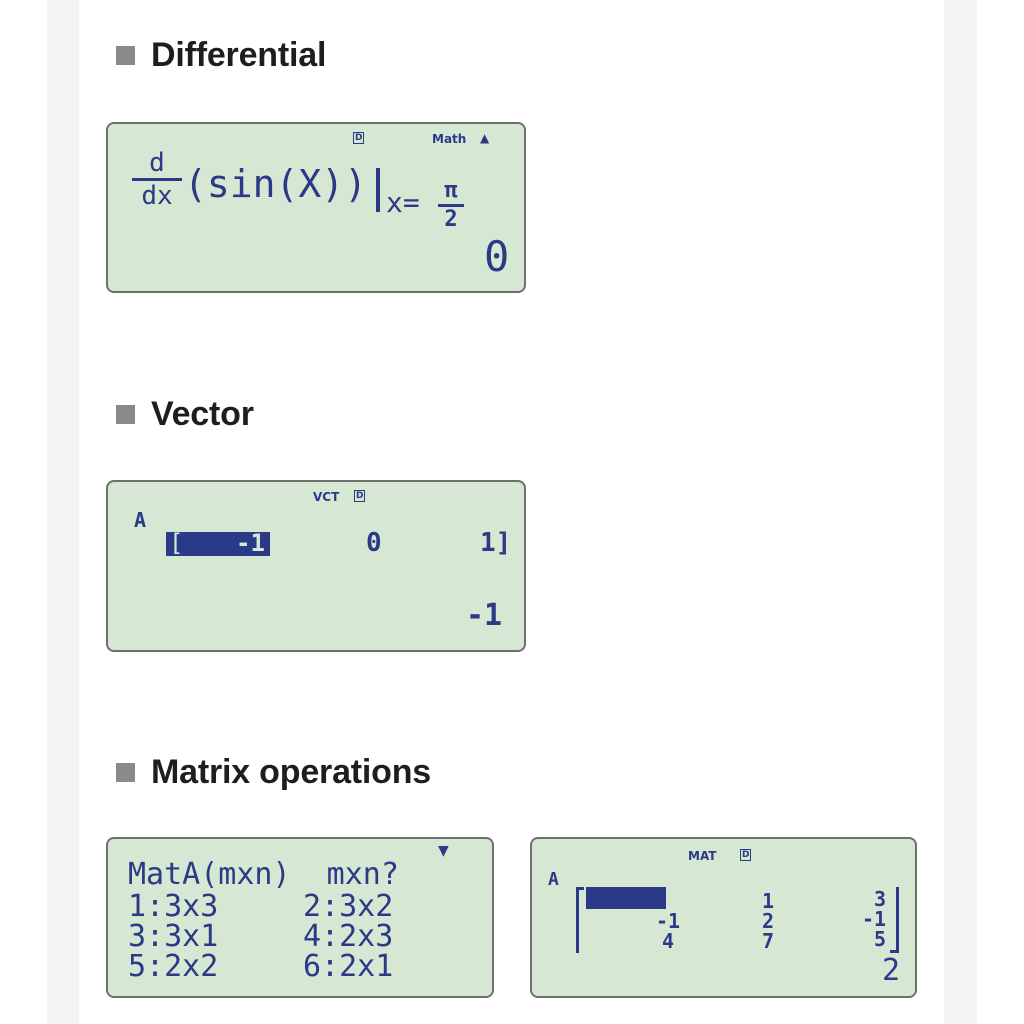 The width and height of the screenshot is (1024, 1024). I want to click on derivative-operator: d dx, so click(157, 179).